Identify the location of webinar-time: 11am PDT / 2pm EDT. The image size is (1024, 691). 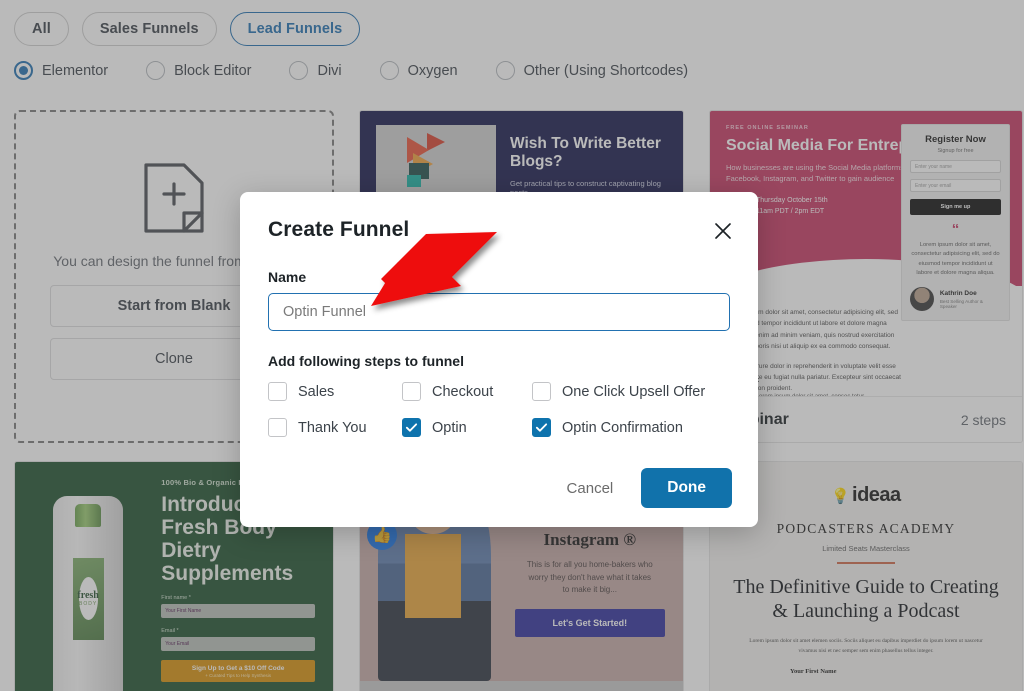
(790, 211).